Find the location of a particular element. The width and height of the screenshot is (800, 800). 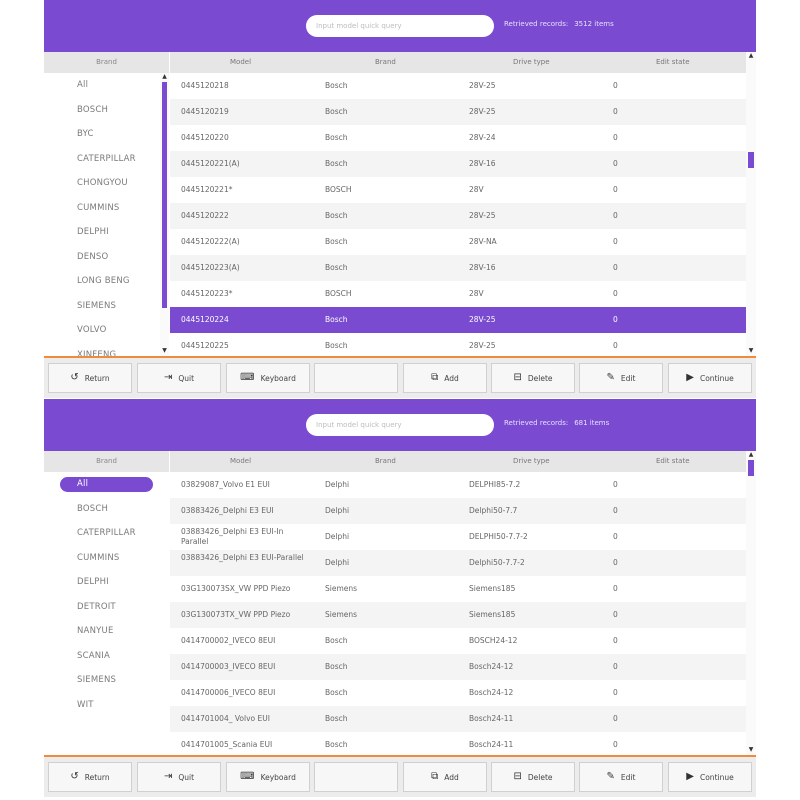

brand-item: BYC is located at coordinates (106, 134).